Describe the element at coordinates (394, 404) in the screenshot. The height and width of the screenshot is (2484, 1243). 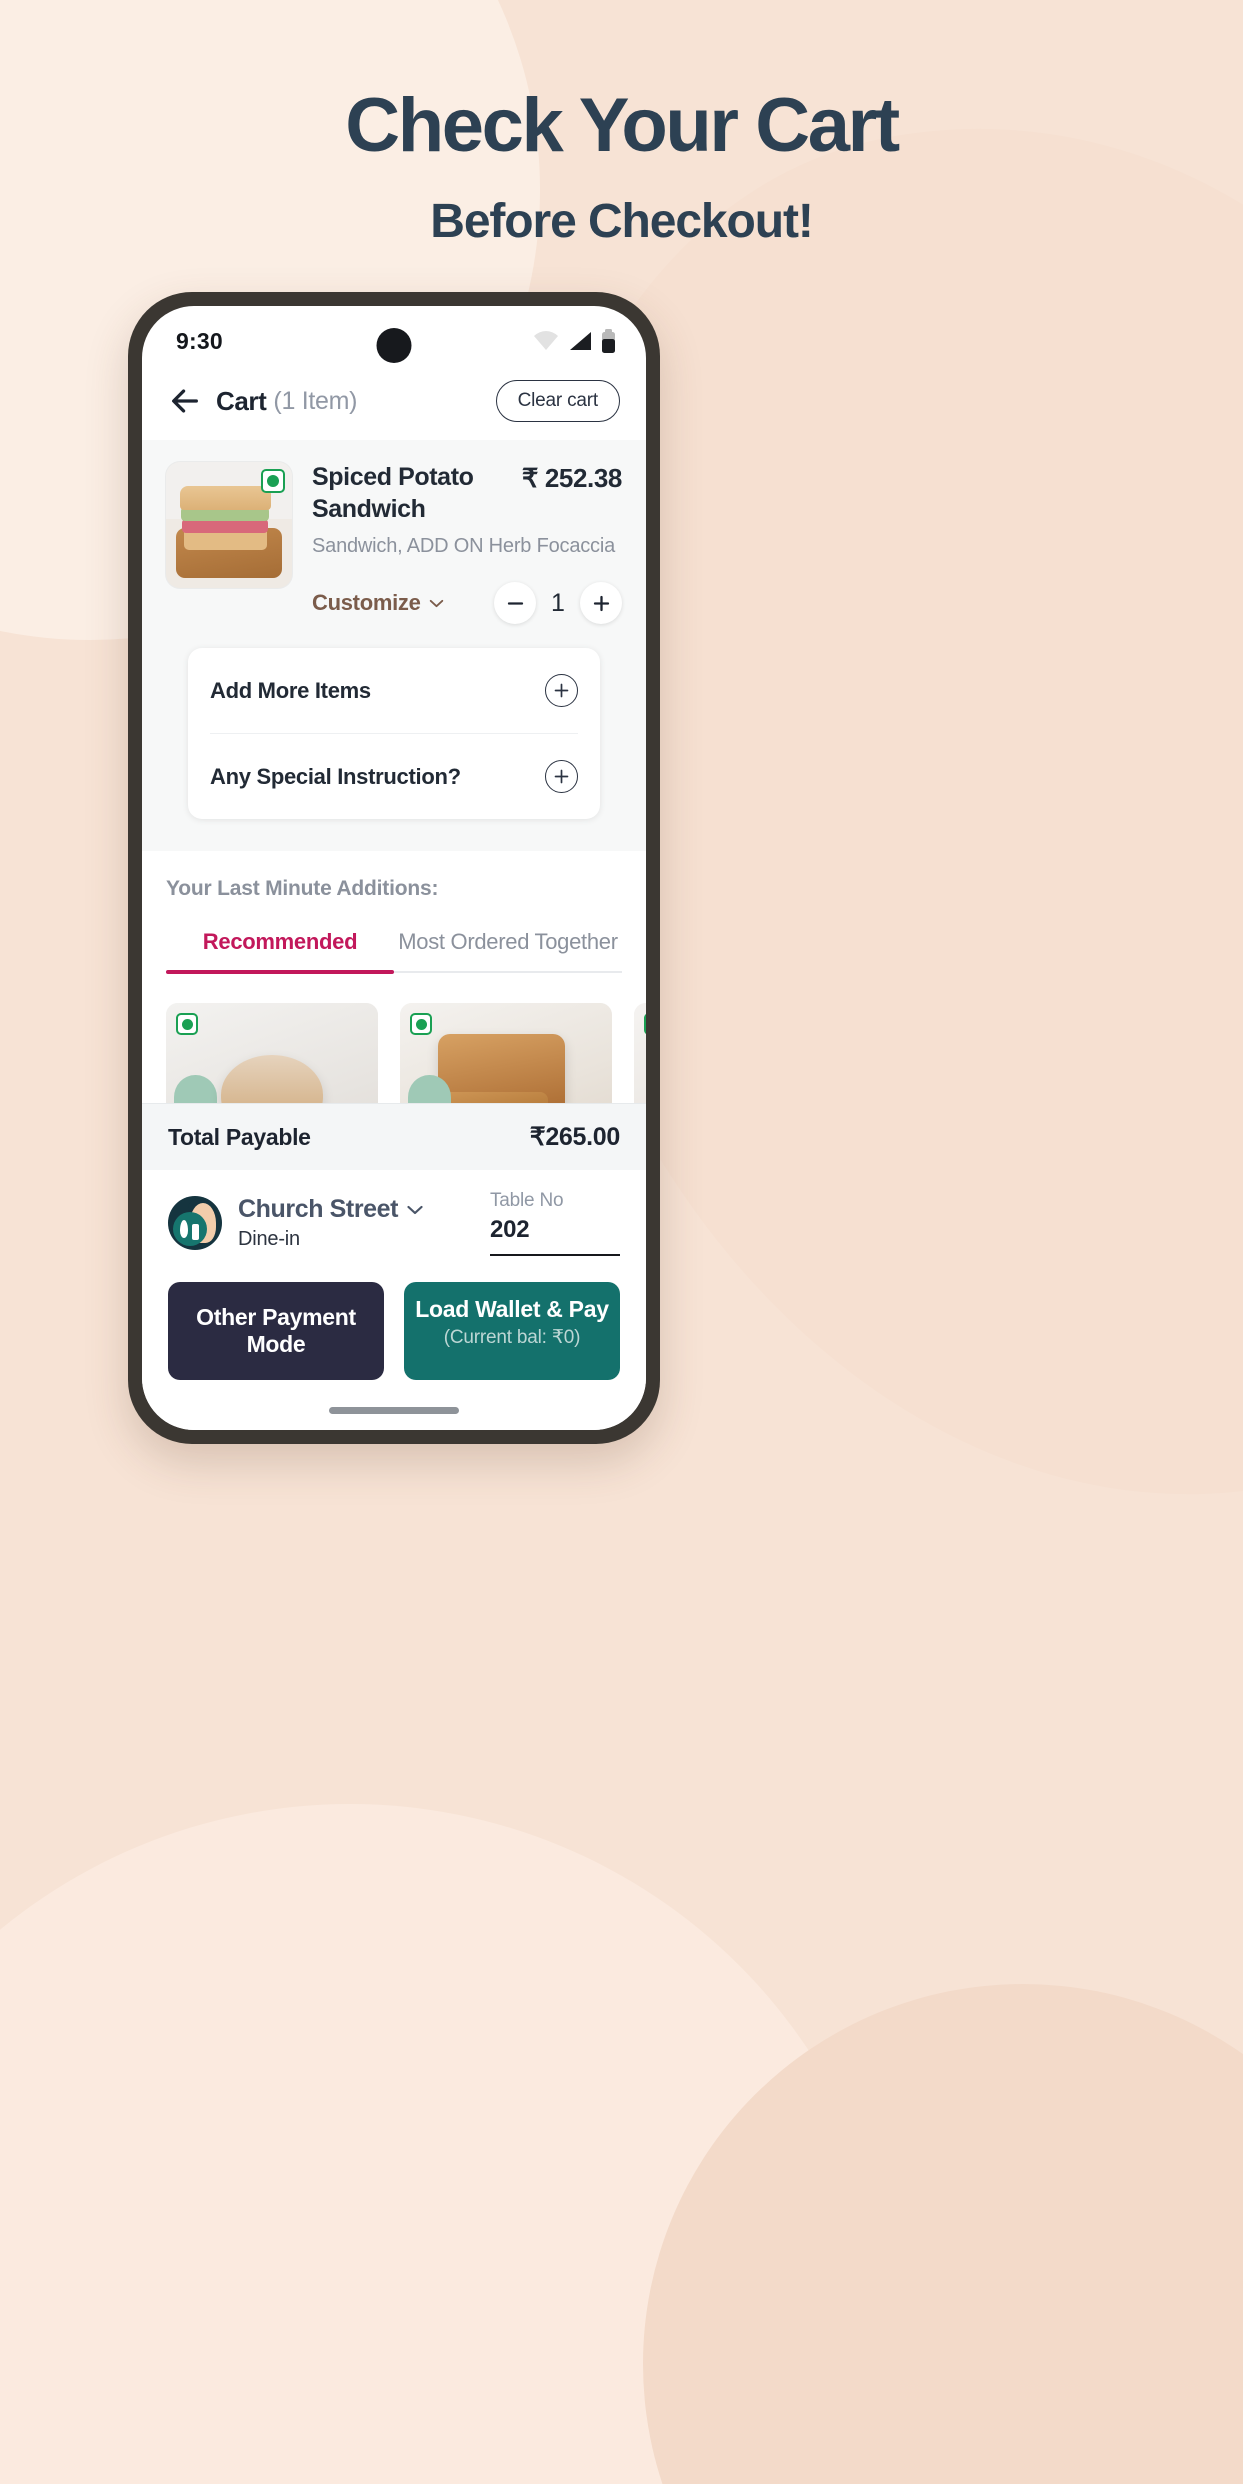
I see `cart-header: Cart (1 Item) Clear cart` at that location.